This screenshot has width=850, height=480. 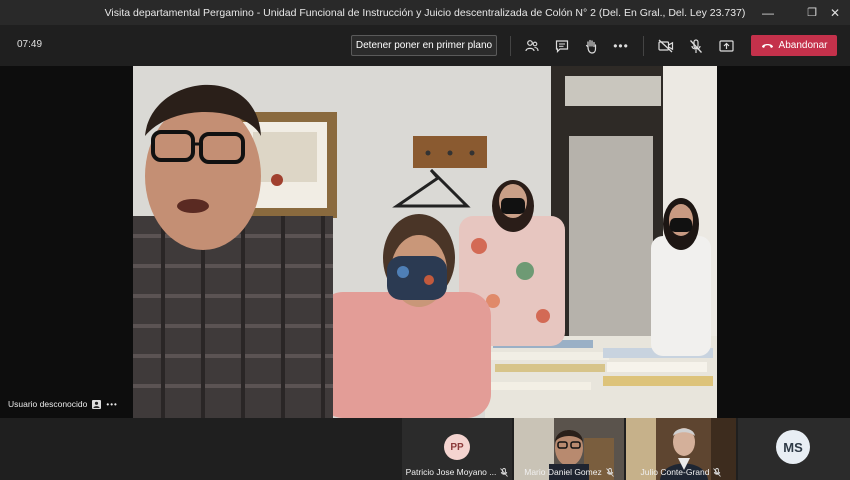 I want to click on chat-icon, so click(x=562, y=46).